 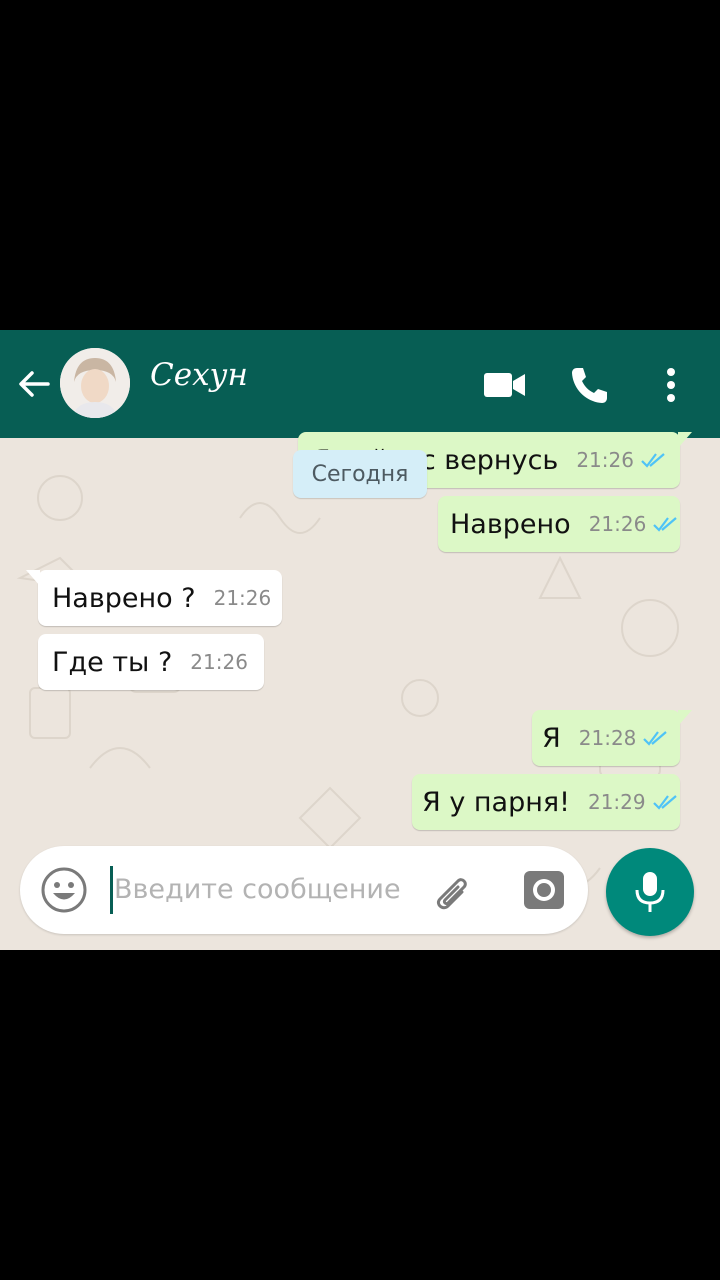 What do you see at coordinates (505, 385) in the screenshot?
I see `video-call-icon` at bounding box center [505, 385].